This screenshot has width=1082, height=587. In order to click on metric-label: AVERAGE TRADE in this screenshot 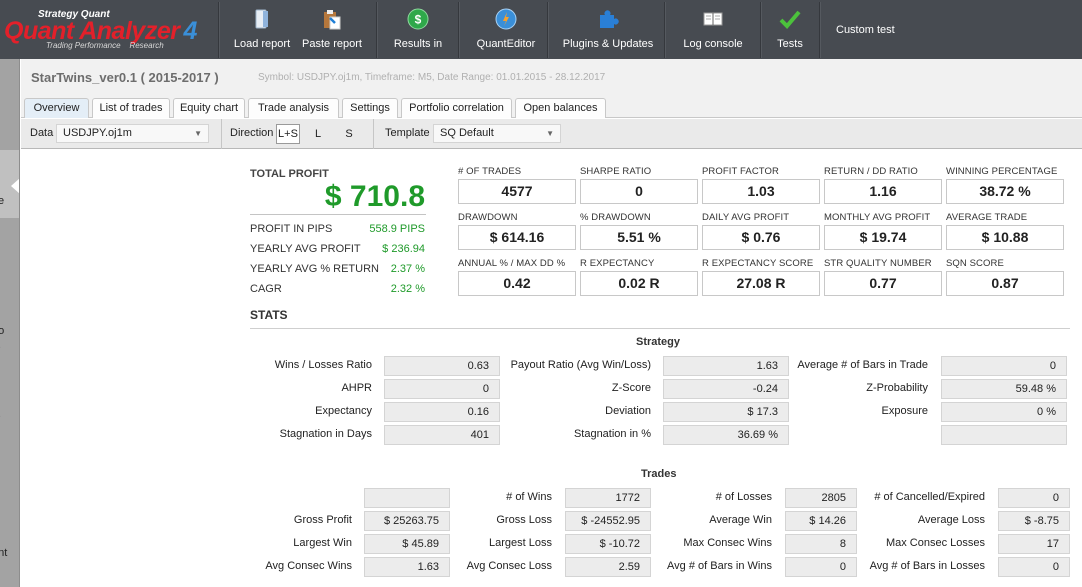, I will do `click(987, 217)`.